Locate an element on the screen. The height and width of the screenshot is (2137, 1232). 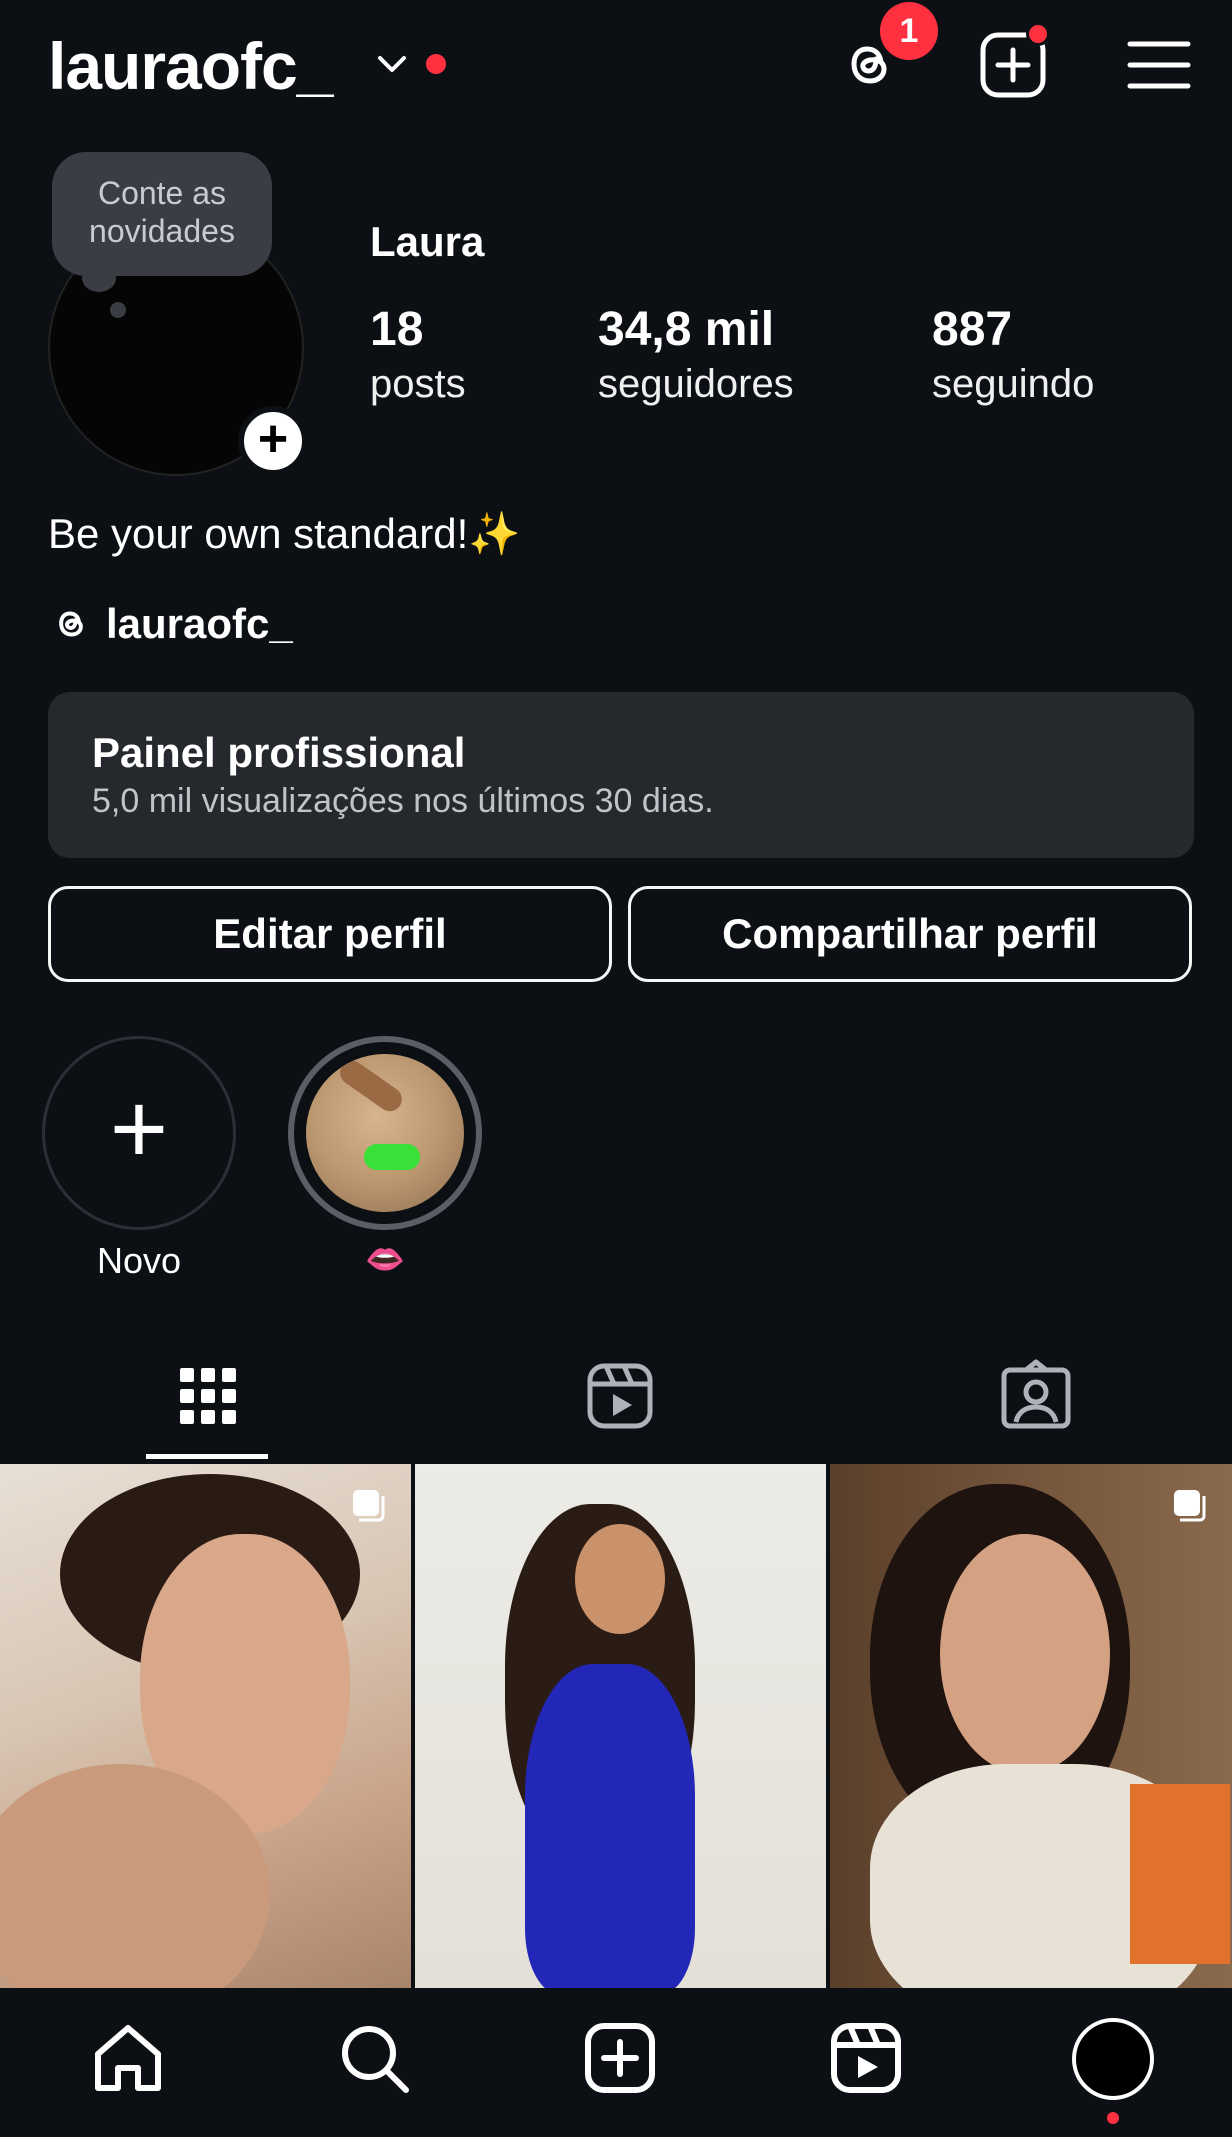
followers-stat: 34,8 mil seguidores is located at coordinates (696, 356).